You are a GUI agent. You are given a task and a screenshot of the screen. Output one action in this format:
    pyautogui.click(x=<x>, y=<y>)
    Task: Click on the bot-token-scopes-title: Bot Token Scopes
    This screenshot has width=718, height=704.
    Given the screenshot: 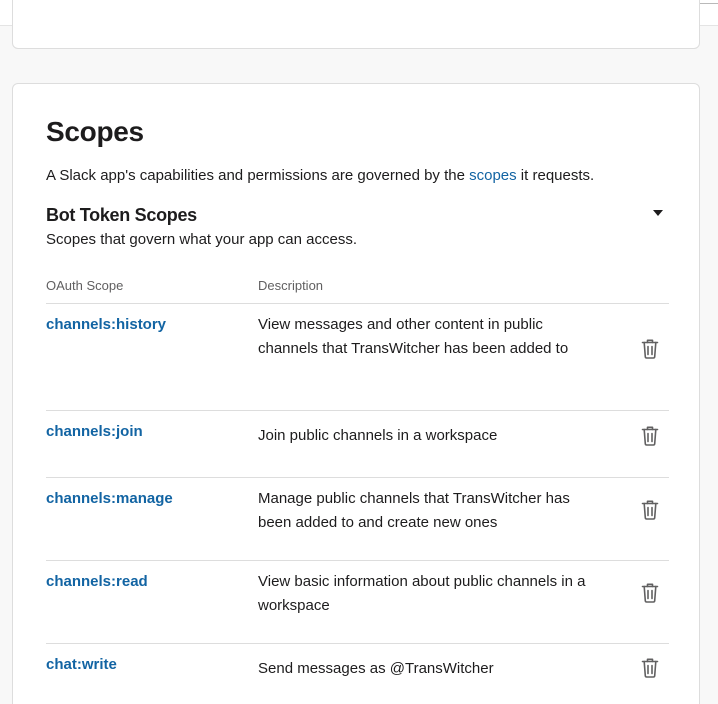 What is the action you would take?
    pyautogui.click(x=121, y=215)
    